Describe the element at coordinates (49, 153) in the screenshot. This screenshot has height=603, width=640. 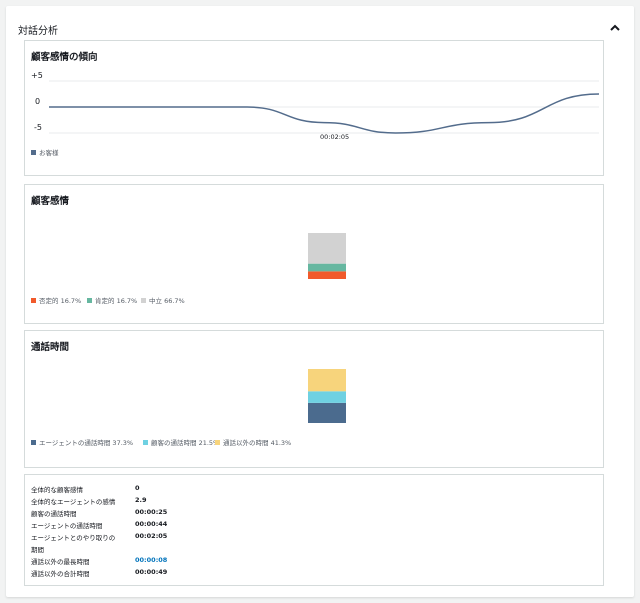
I see `legend-label: お客様` at that location.